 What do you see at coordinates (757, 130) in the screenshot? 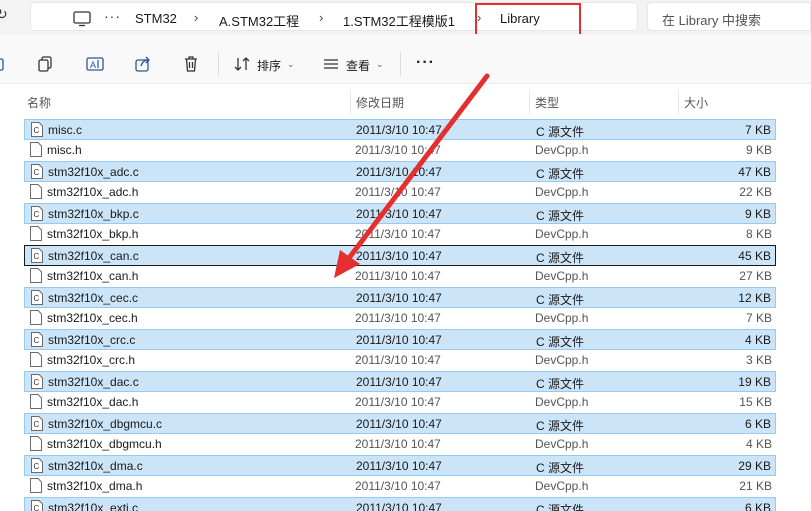
I see `file-size: 7 KB` at bounding box center [757, 130].